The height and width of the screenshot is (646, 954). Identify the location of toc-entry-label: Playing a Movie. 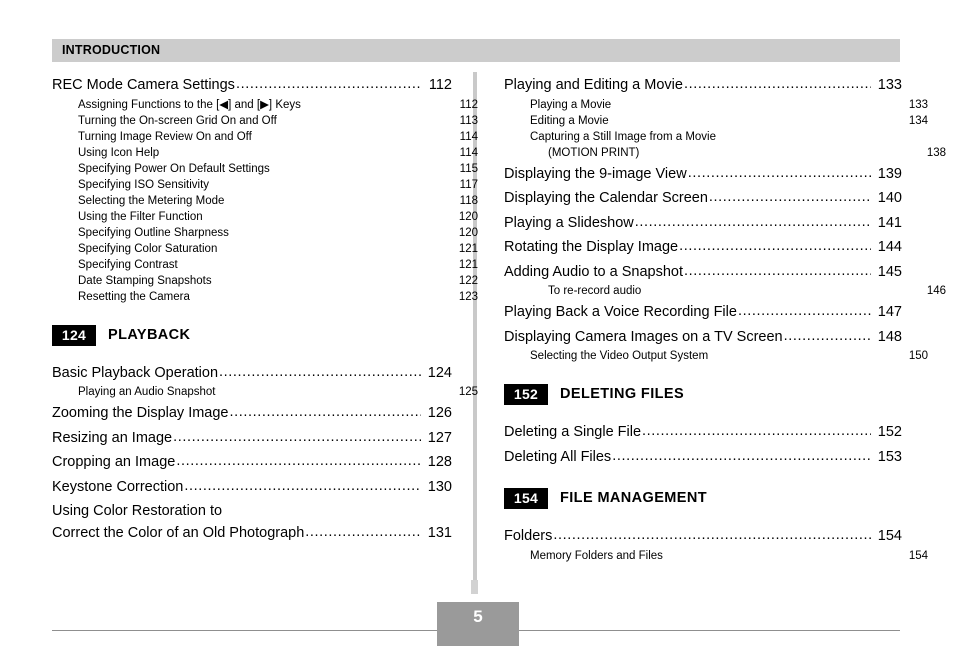
(571, 104).